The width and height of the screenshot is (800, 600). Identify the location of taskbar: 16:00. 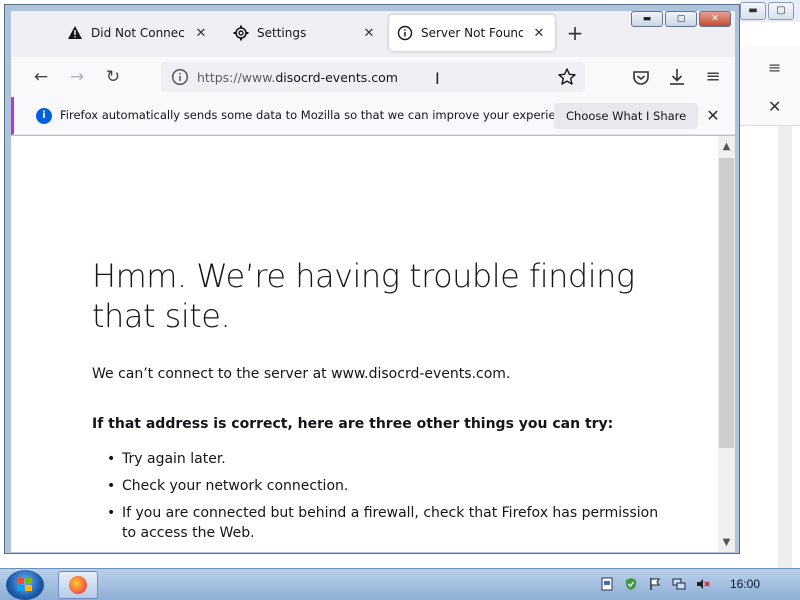
(400, 584).